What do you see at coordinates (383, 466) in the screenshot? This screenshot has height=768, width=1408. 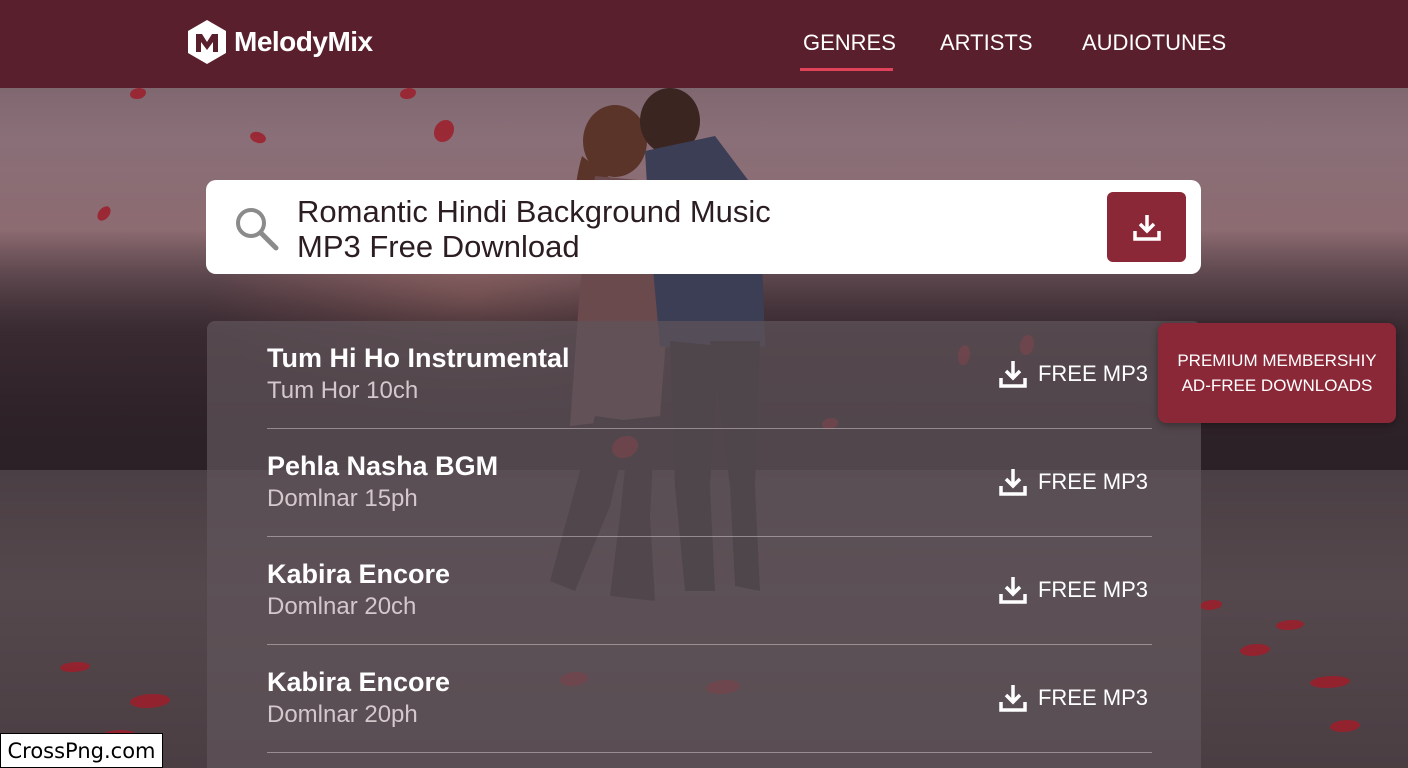 I see `track-title: Pehla Nasha BGM` at bounding box center [383, 466].